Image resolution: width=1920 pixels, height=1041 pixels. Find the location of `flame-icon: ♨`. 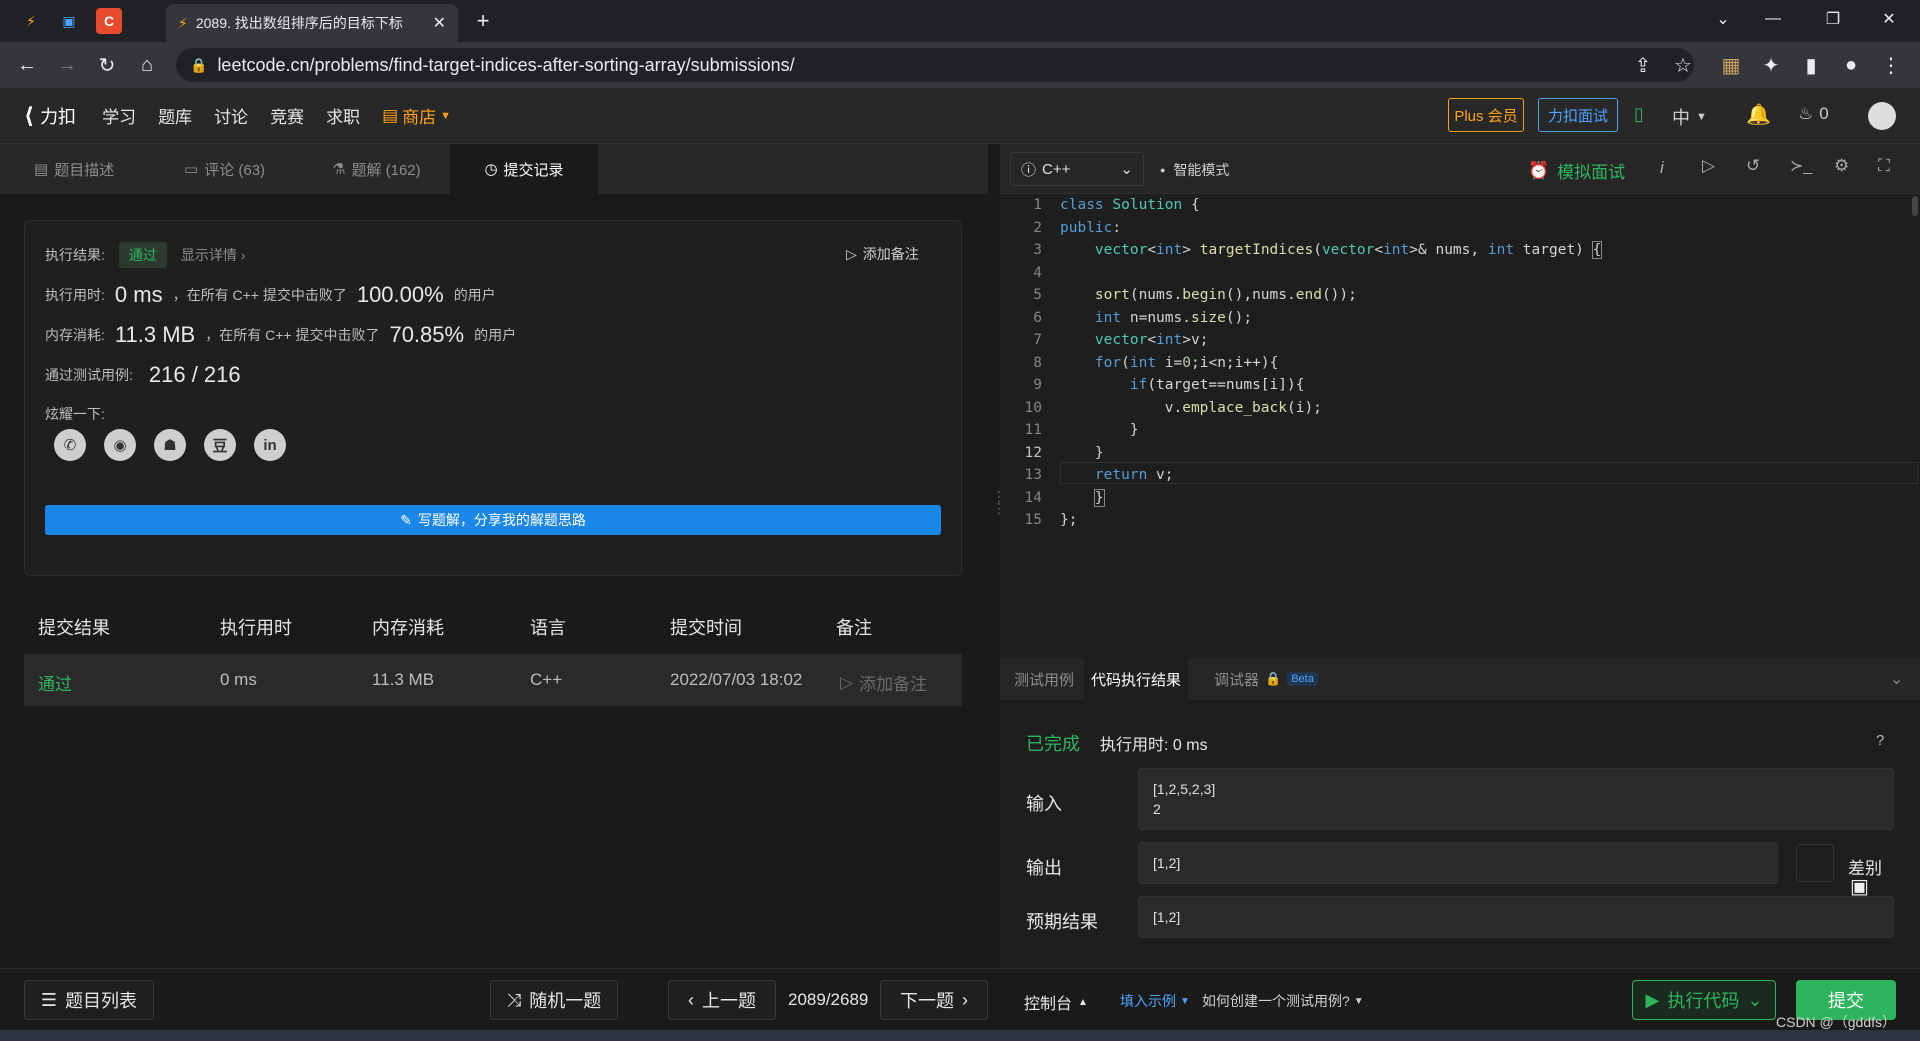

flame-icon: ♨ is located at coordinates (1806, 113).